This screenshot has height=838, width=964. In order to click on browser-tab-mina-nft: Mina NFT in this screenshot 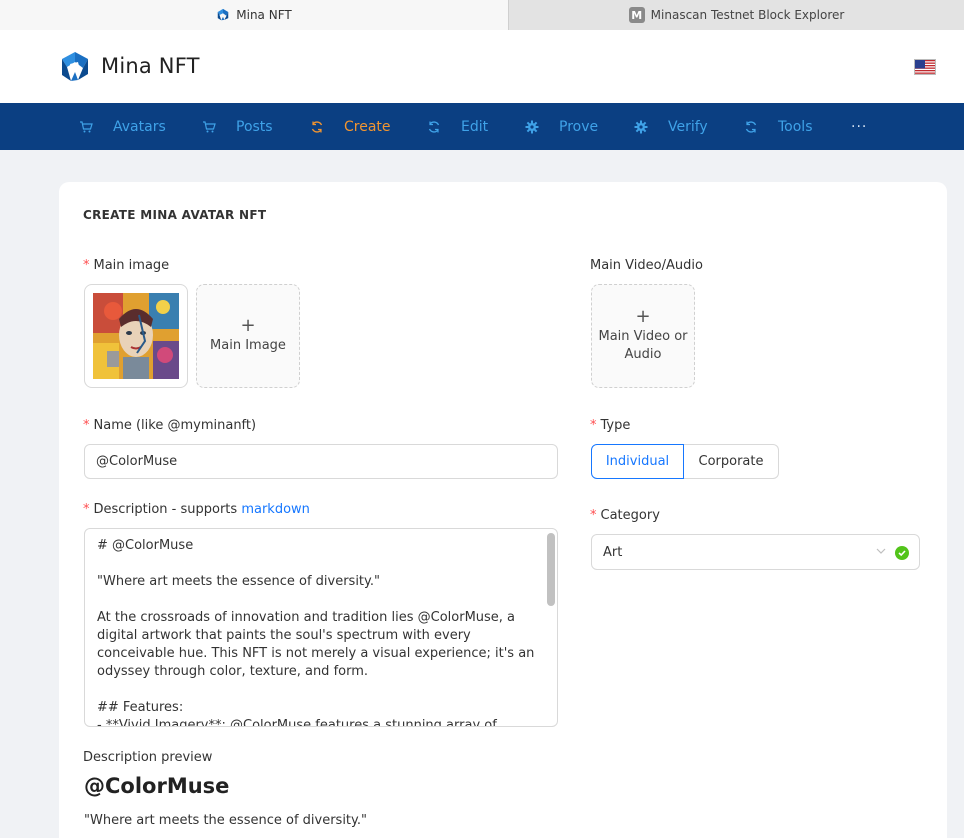, I will do `click(254, 15)`.